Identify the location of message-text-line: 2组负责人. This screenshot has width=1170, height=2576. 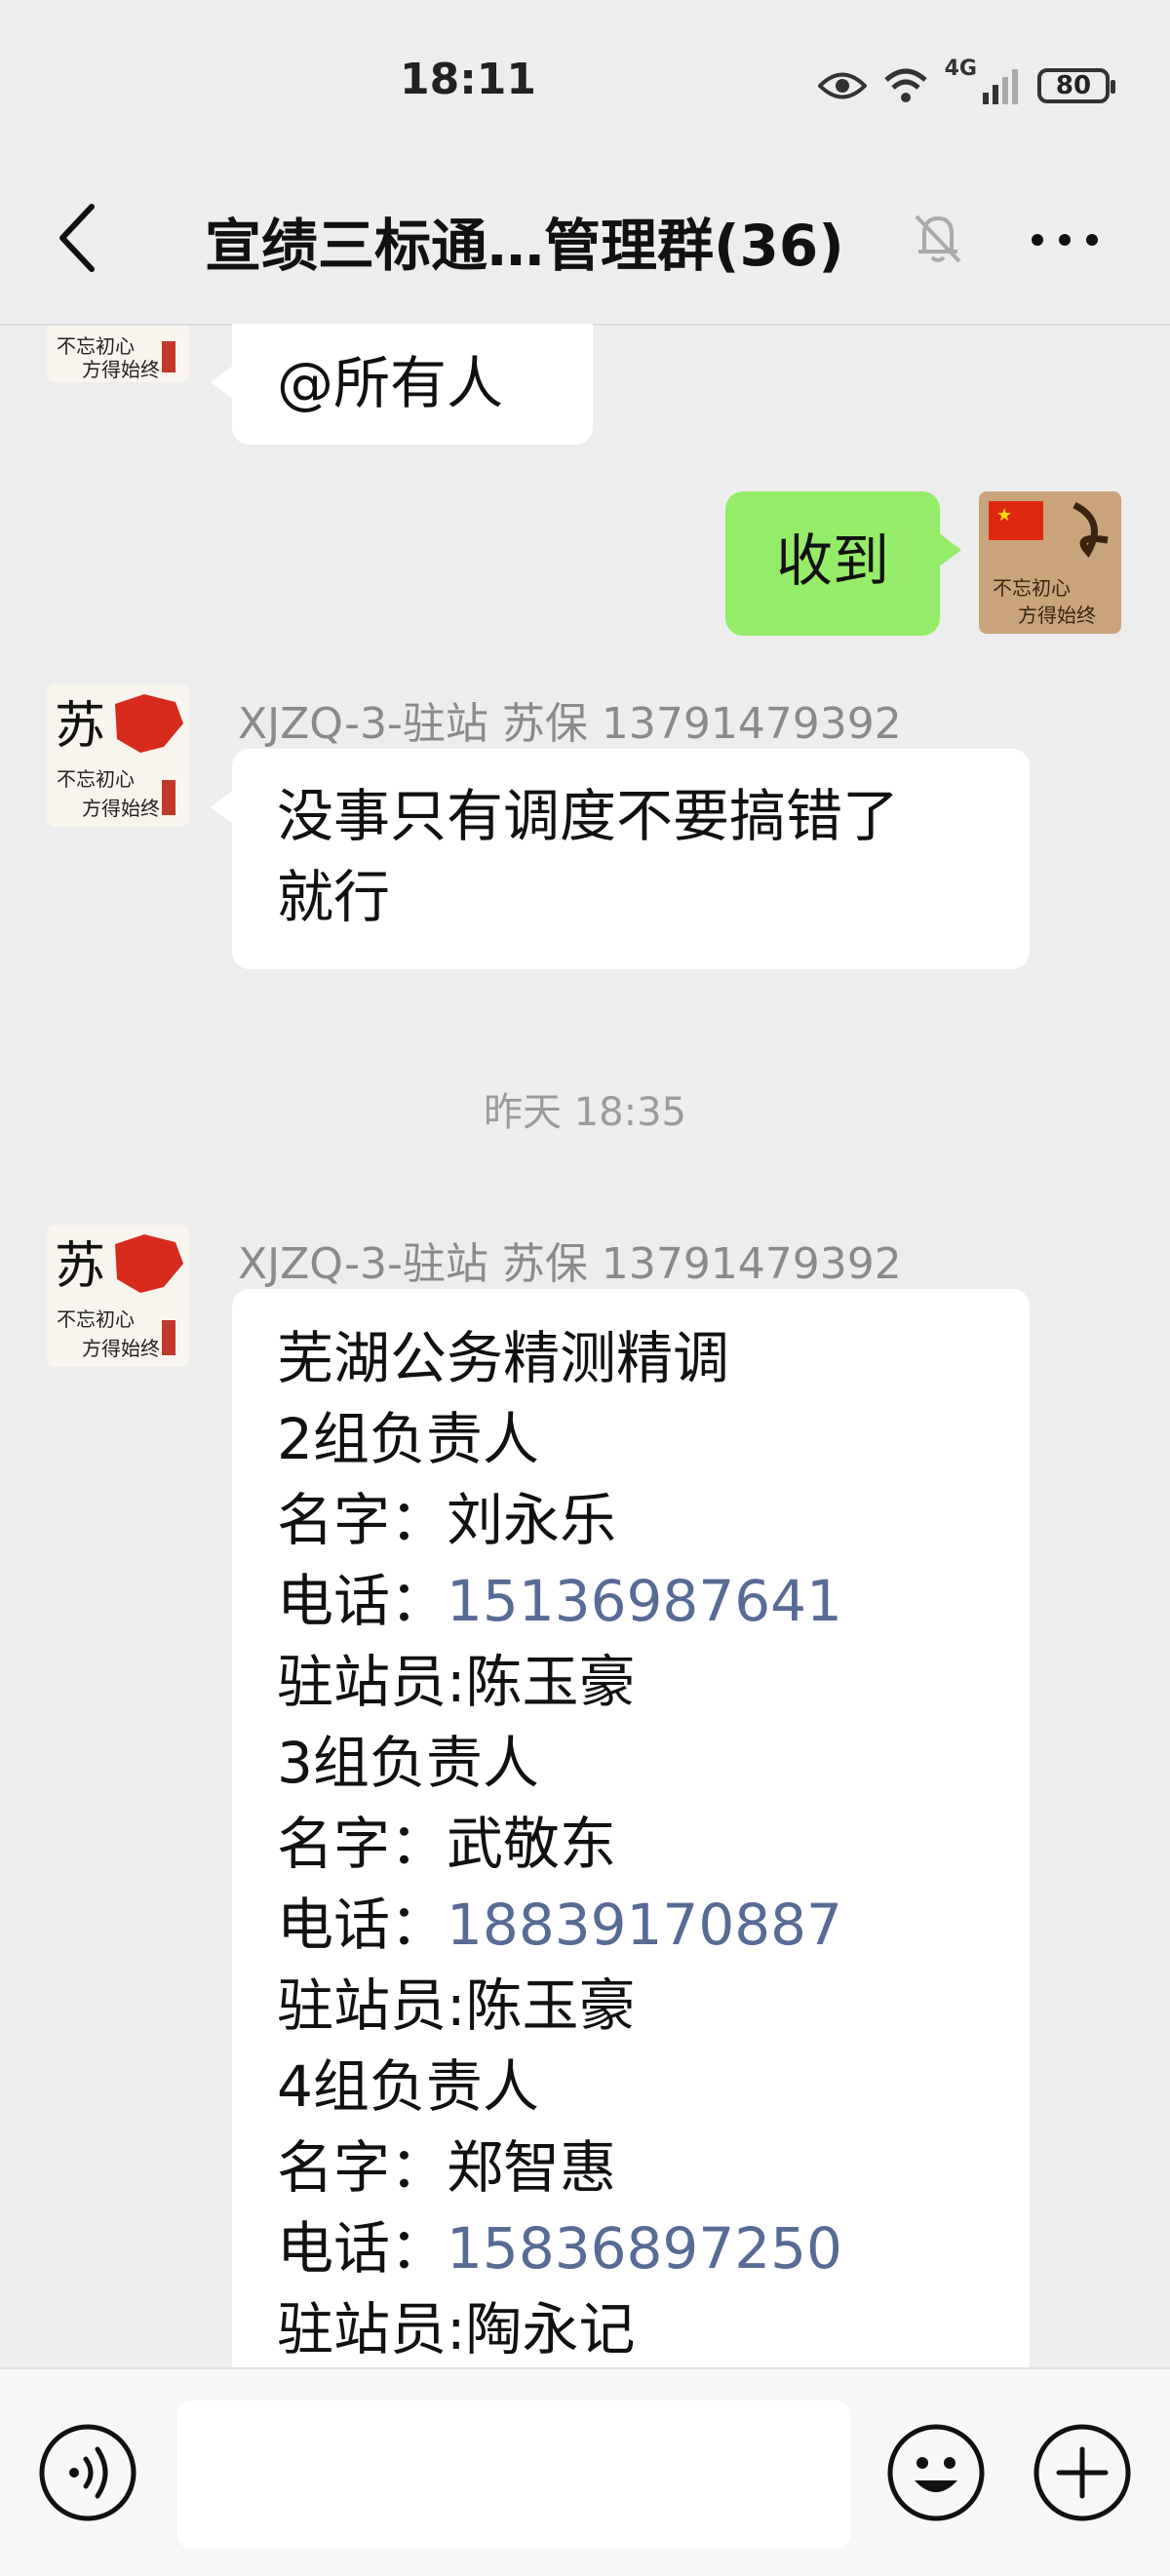
(408, 1439).